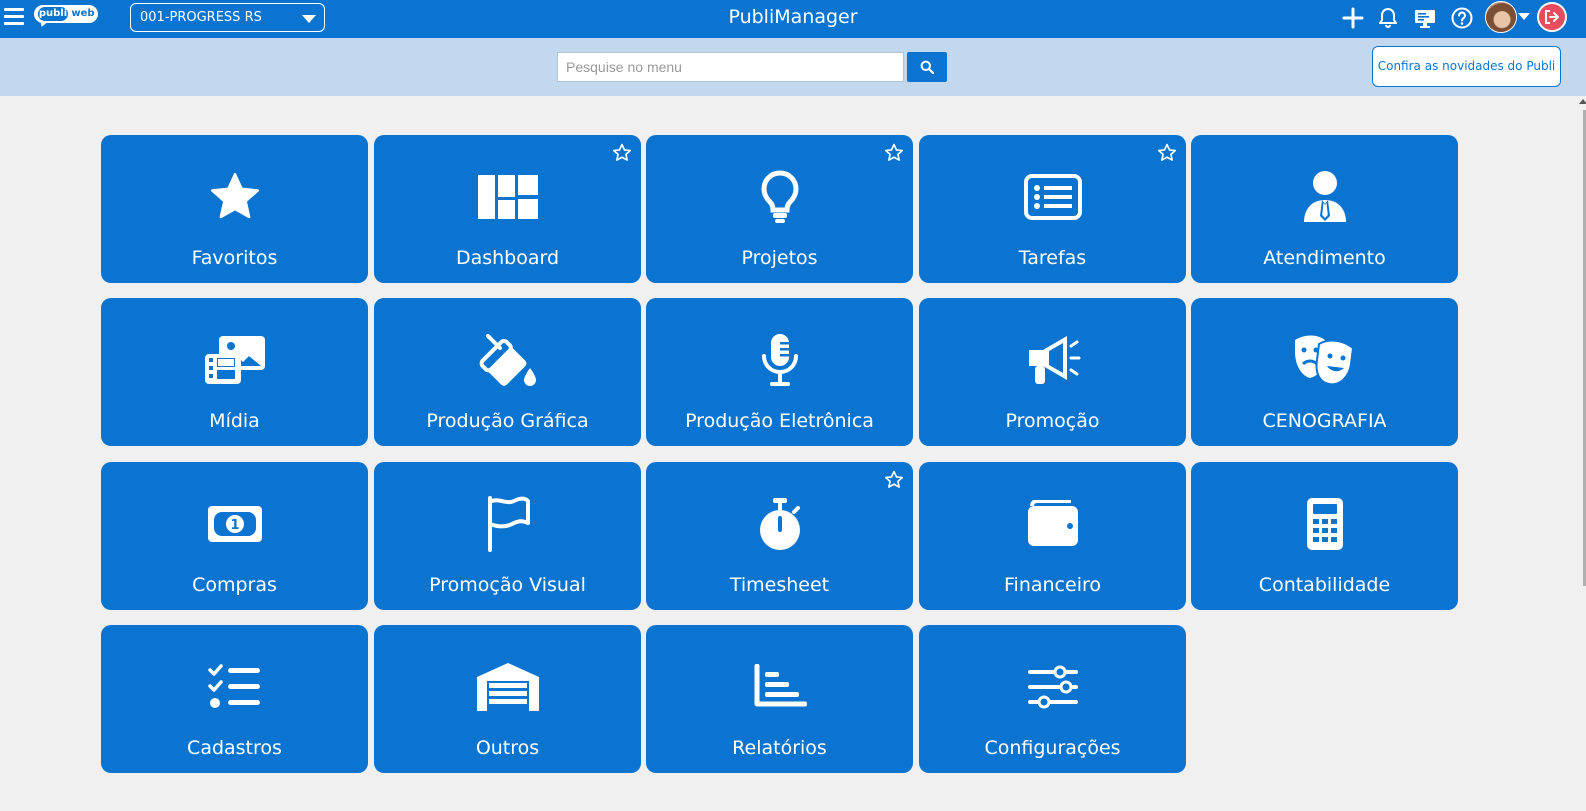 The width and height of the screenshot is (1586, 811). What do you see at coordinates (1324, 258) in the screenshot?
I see `tile-label: Atendimento` at bounding box center [1324, 258].